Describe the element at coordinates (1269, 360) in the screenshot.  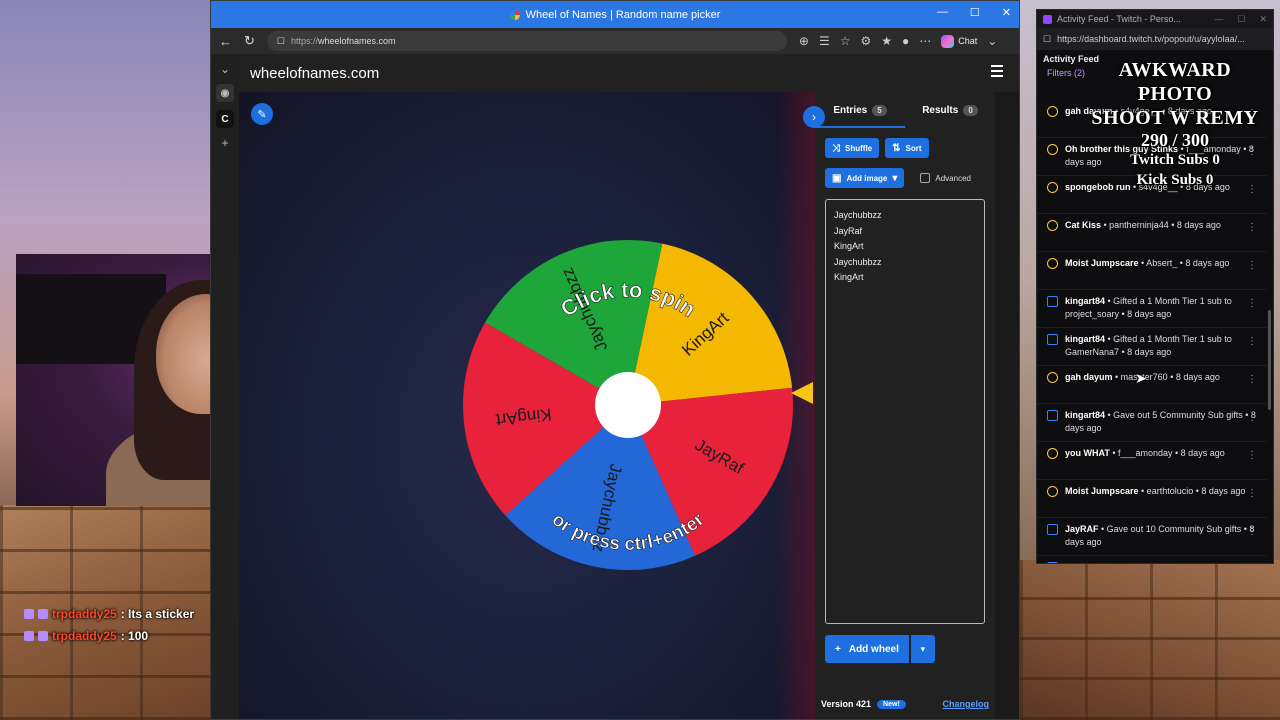
I see `feed-scrollbar` at that location.